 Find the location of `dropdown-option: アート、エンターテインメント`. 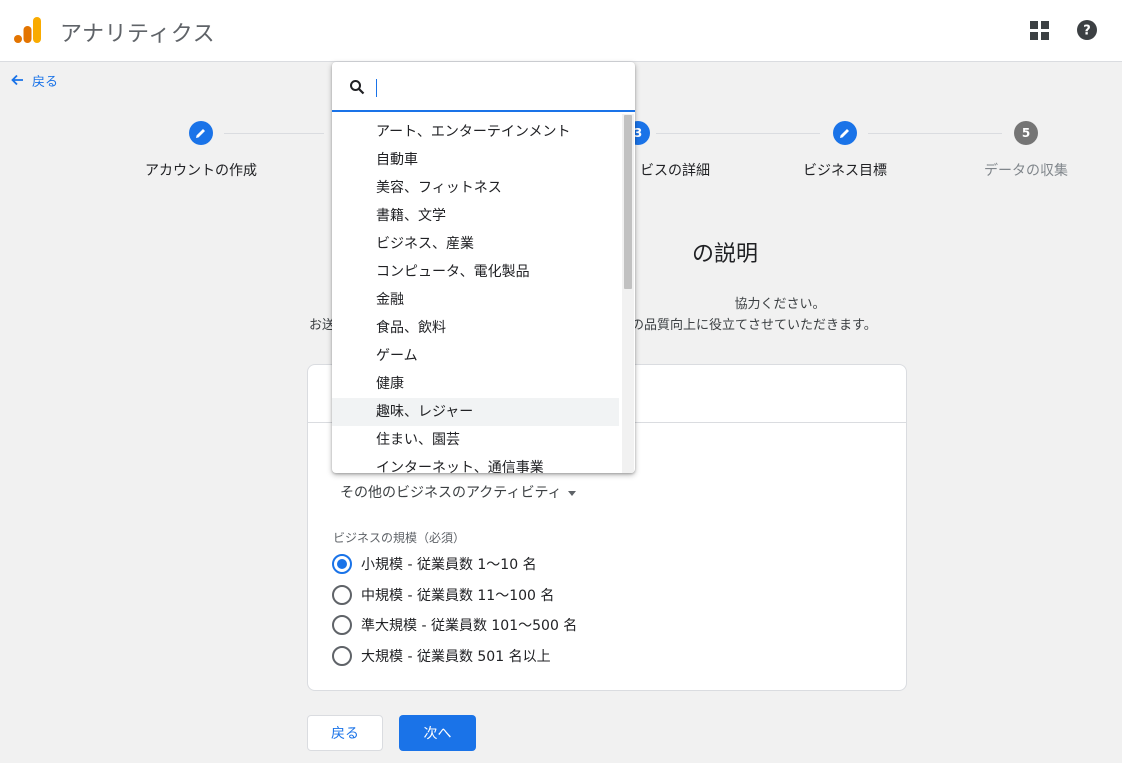

dropdown-option: アート、エンターテインメント is located at coordinates (475, 132).